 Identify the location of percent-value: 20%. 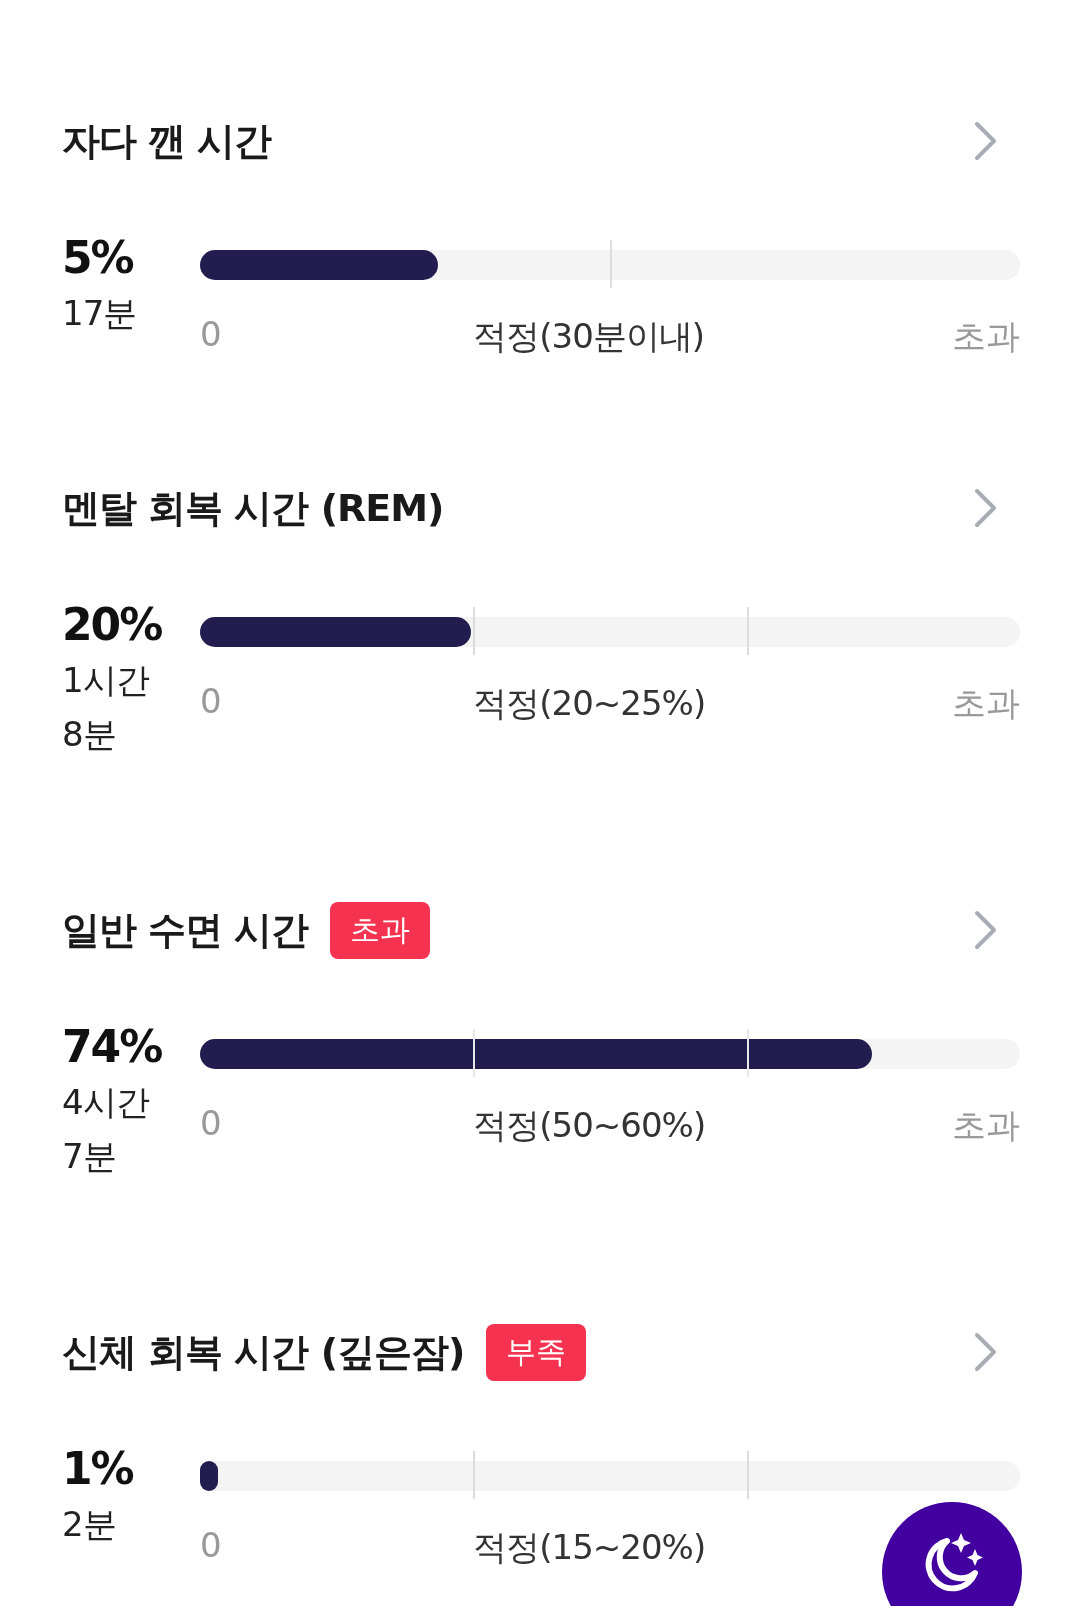
(112, 625).